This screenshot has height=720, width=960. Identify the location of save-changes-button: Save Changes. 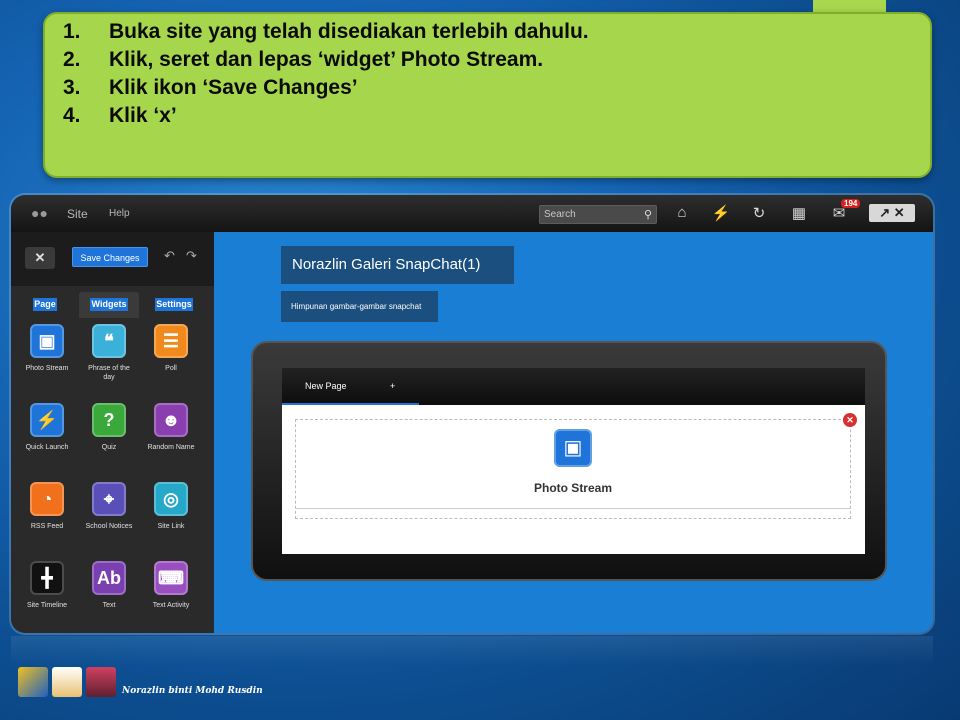
(110, 257).